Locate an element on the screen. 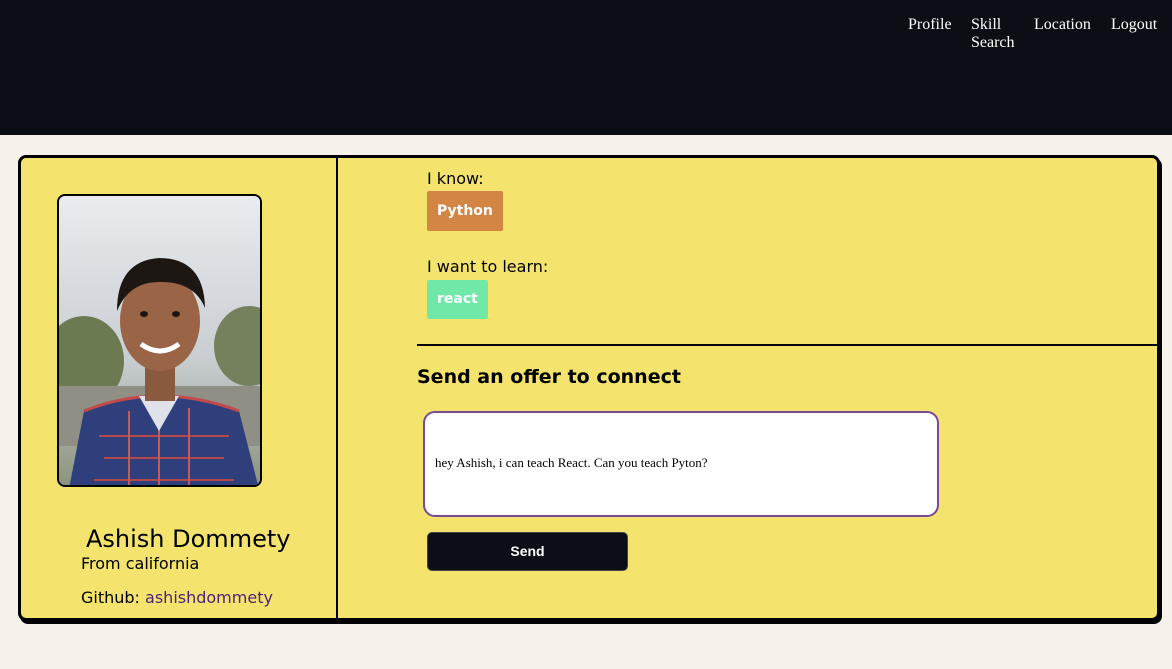 This screenshot has height=669, width=1172. learn-label: I want to learn: is located at coordinates (488, 266).